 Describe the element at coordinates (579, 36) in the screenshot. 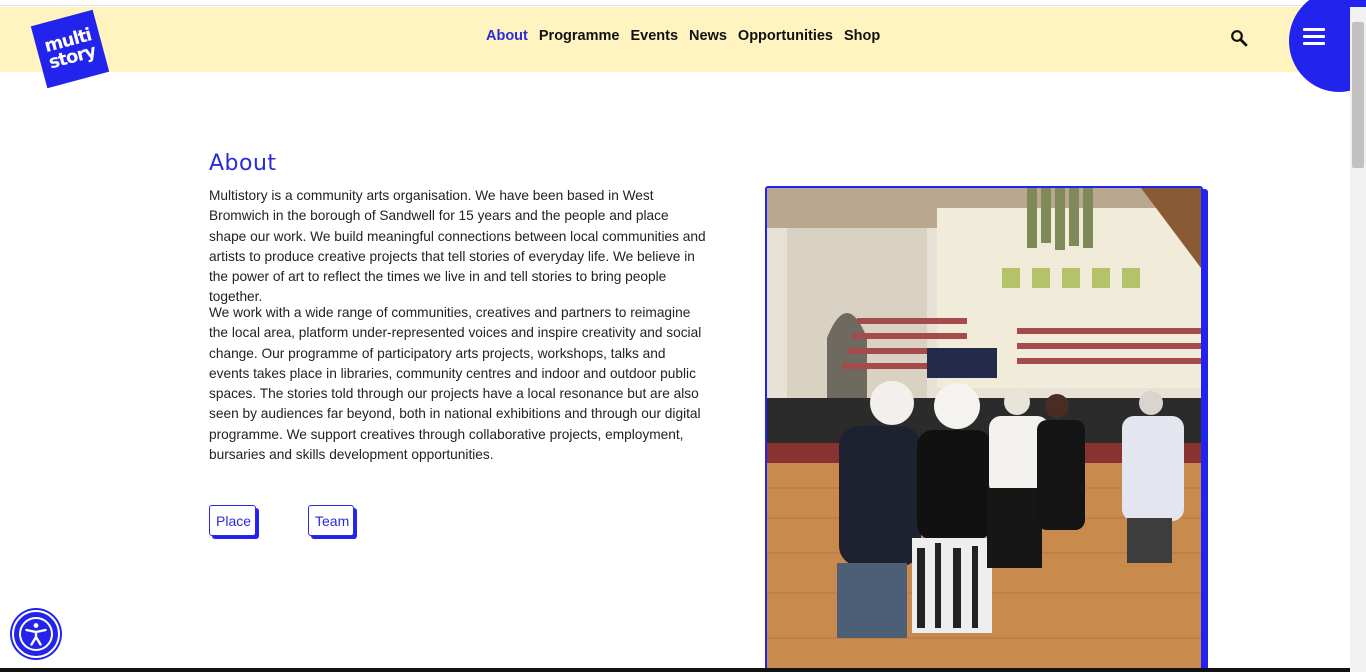

I see `nav-item-programme: Programme` at that location.